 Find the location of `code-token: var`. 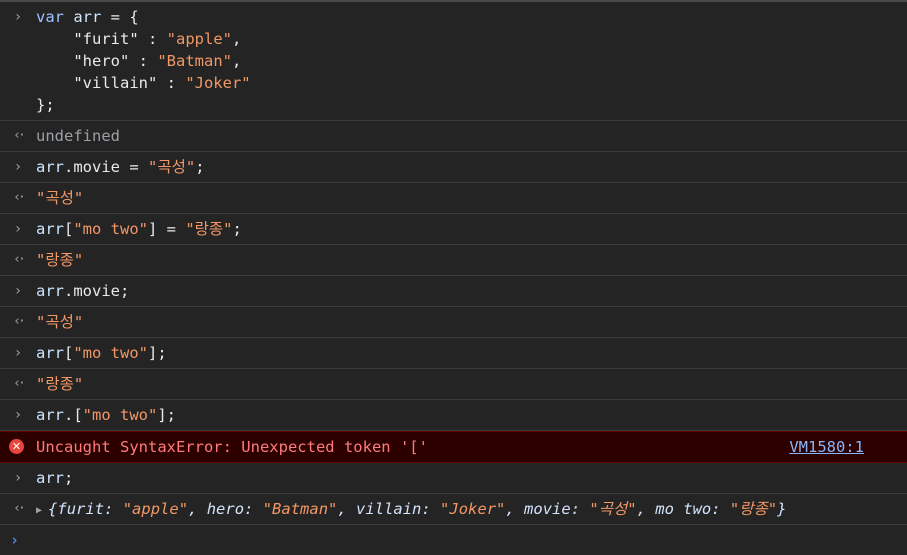

code-token: var is located at coordinates (50, 17).